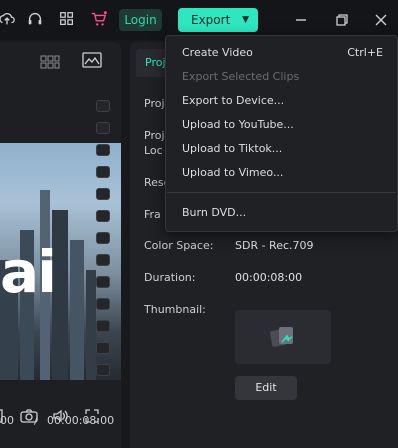 Image resolution: width=398 pixels, height=448 pixels. I want to click on ai-thumbnail-icon, so click(281, 337).